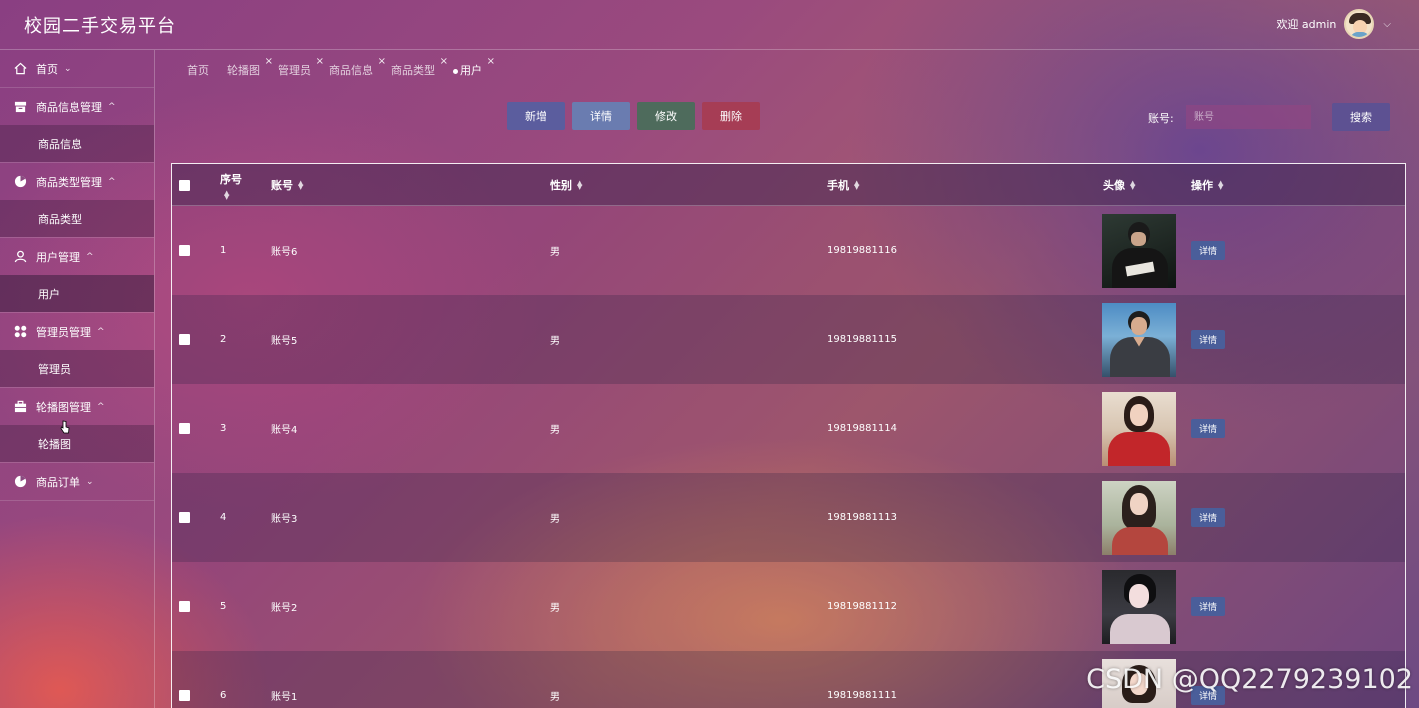 This screenshot has height=708, width=1419. What do you see at coordinates (284, 519) in the screenshot?
I see `row-account: 账号3` at bounding box center [284, 519].